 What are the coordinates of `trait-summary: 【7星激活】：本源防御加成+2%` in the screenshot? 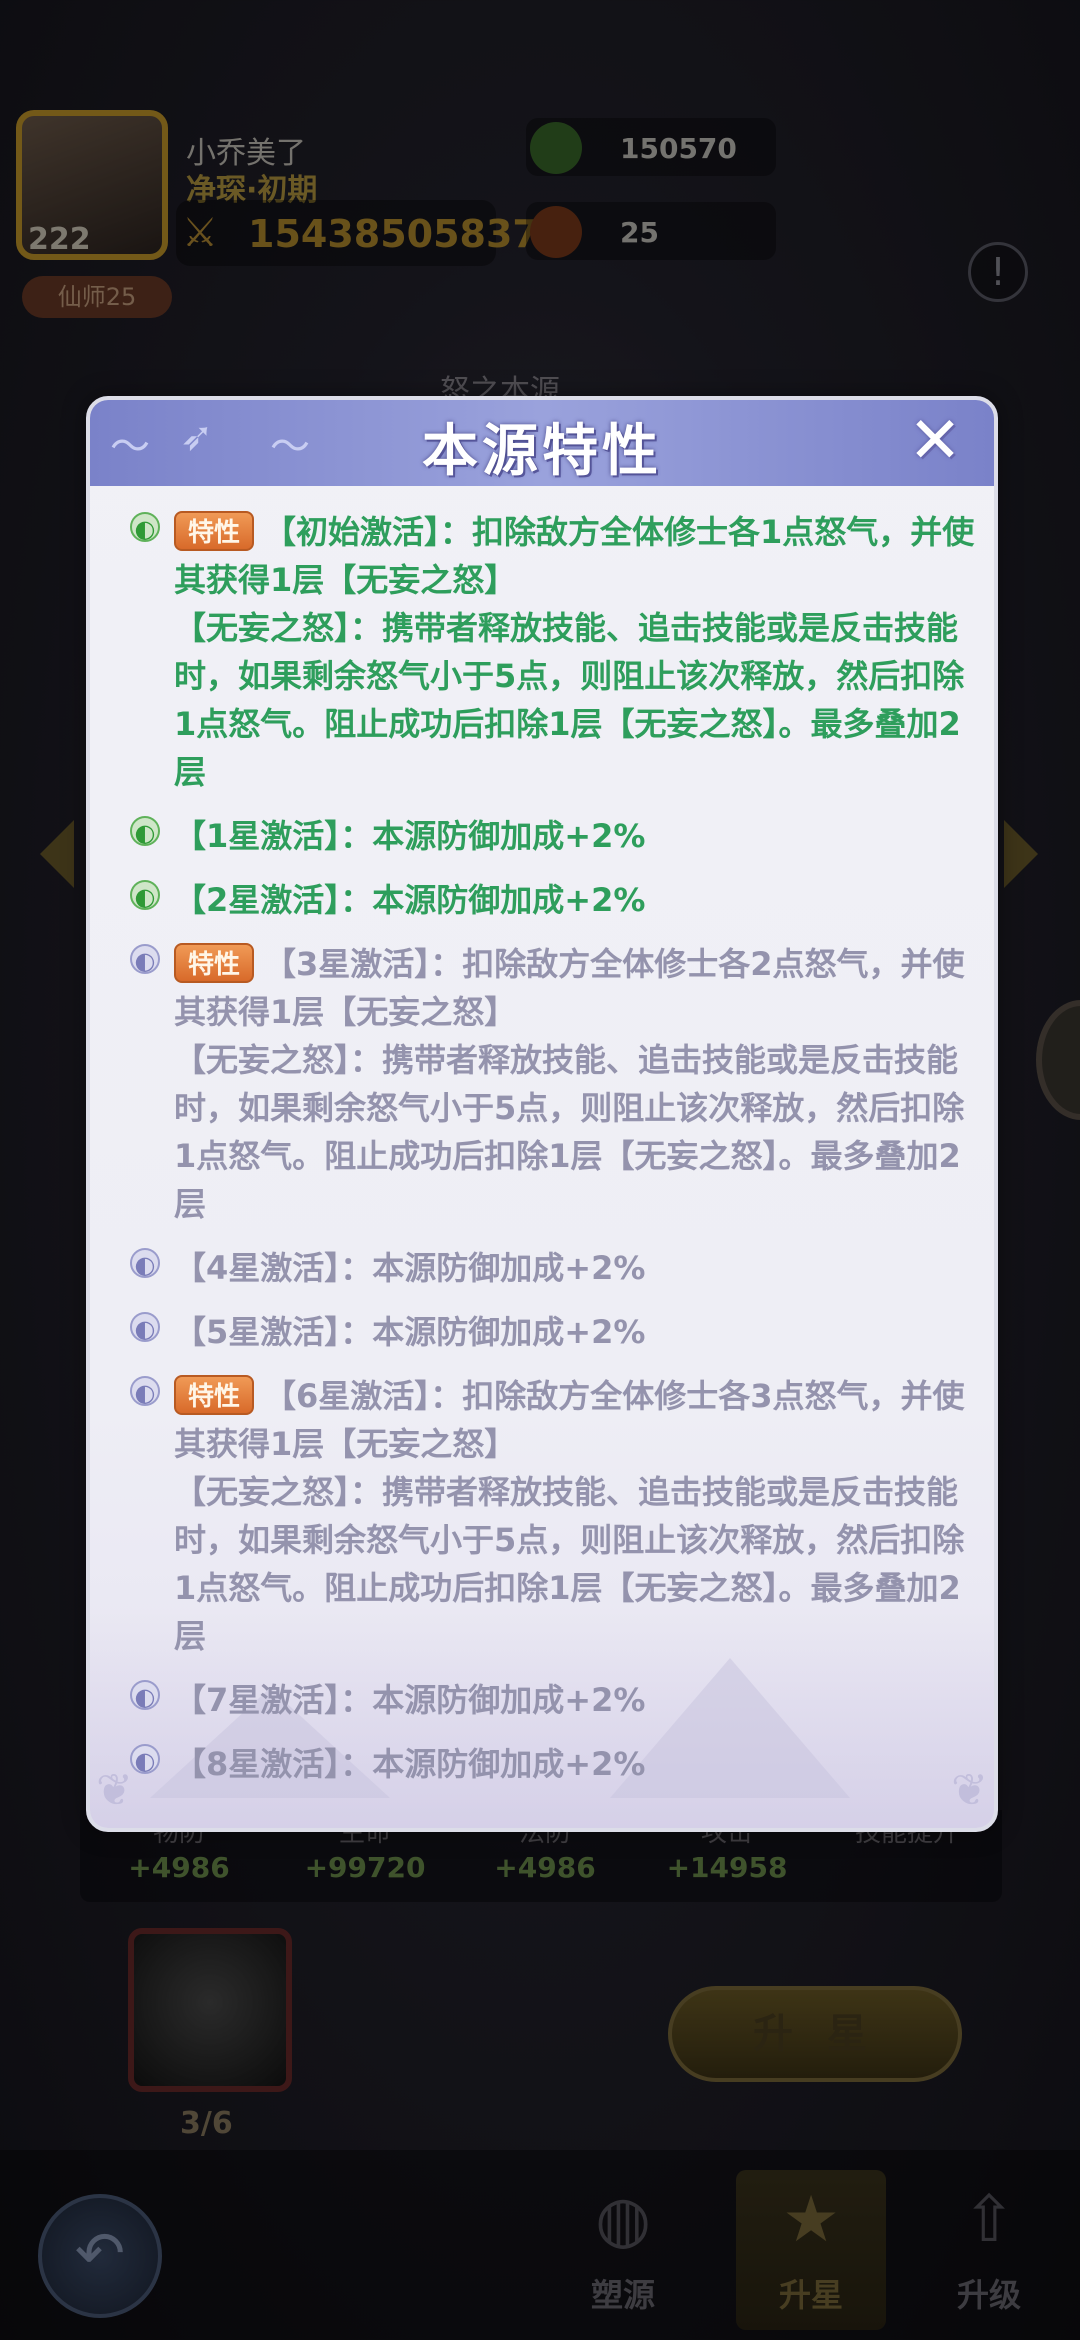 It's located at (410, 1700).